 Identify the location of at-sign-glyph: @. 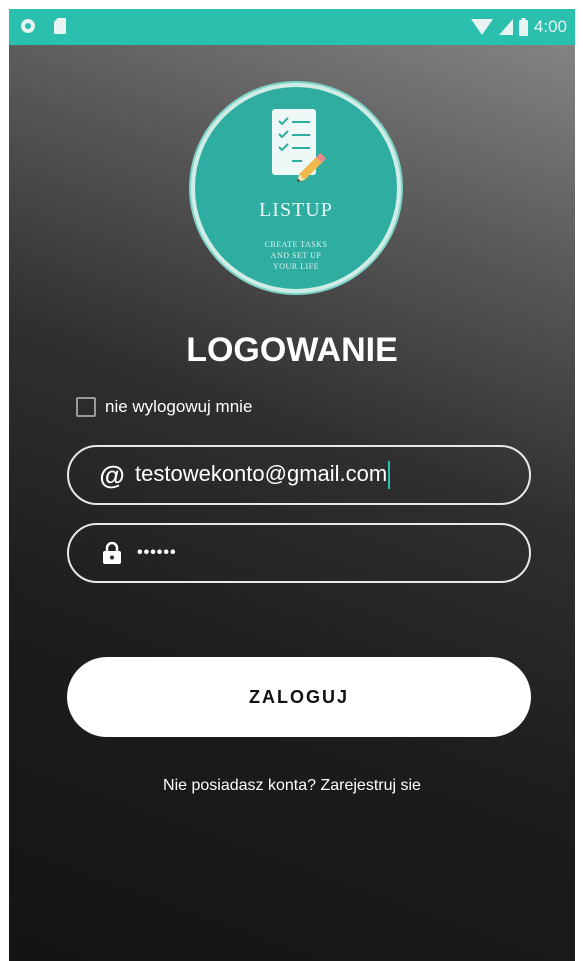
(112, 474).